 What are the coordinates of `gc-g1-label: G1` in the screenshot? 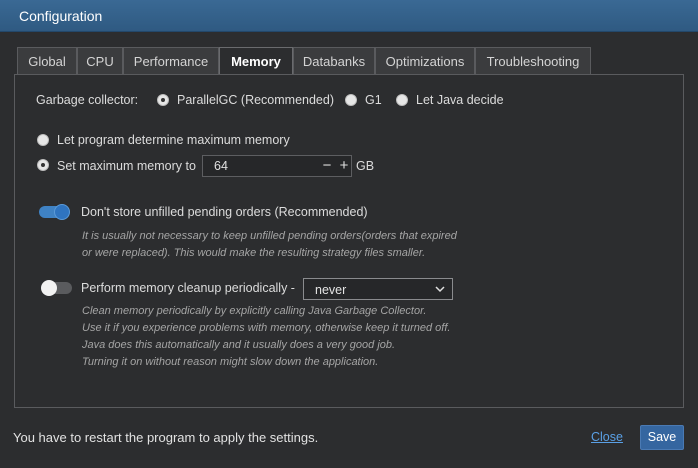 It's located at (373, 100).